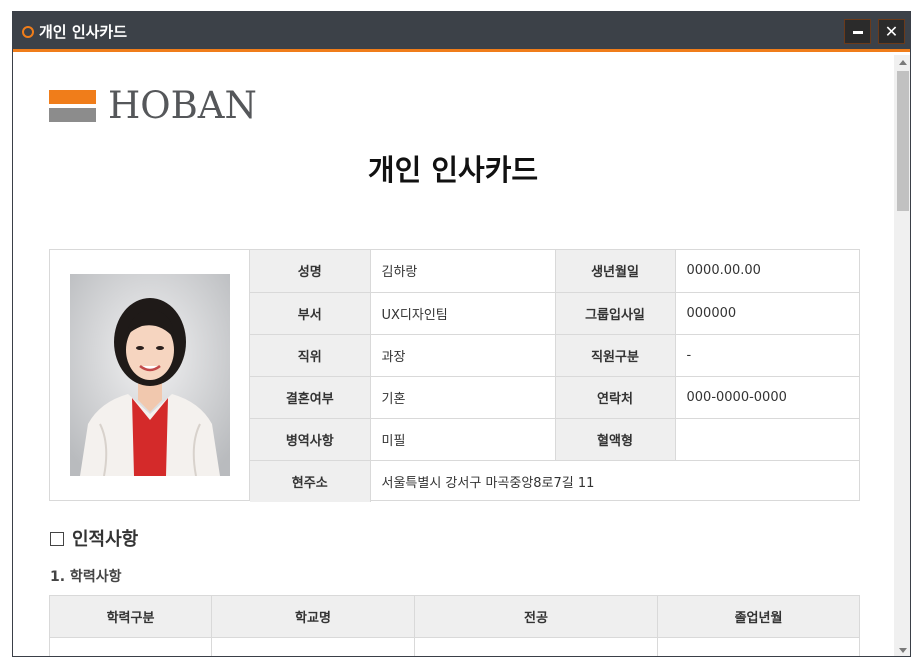  Describe the element at coordinates (72, 97) in the screenshot. I see `logo-bar-orange` at that location.